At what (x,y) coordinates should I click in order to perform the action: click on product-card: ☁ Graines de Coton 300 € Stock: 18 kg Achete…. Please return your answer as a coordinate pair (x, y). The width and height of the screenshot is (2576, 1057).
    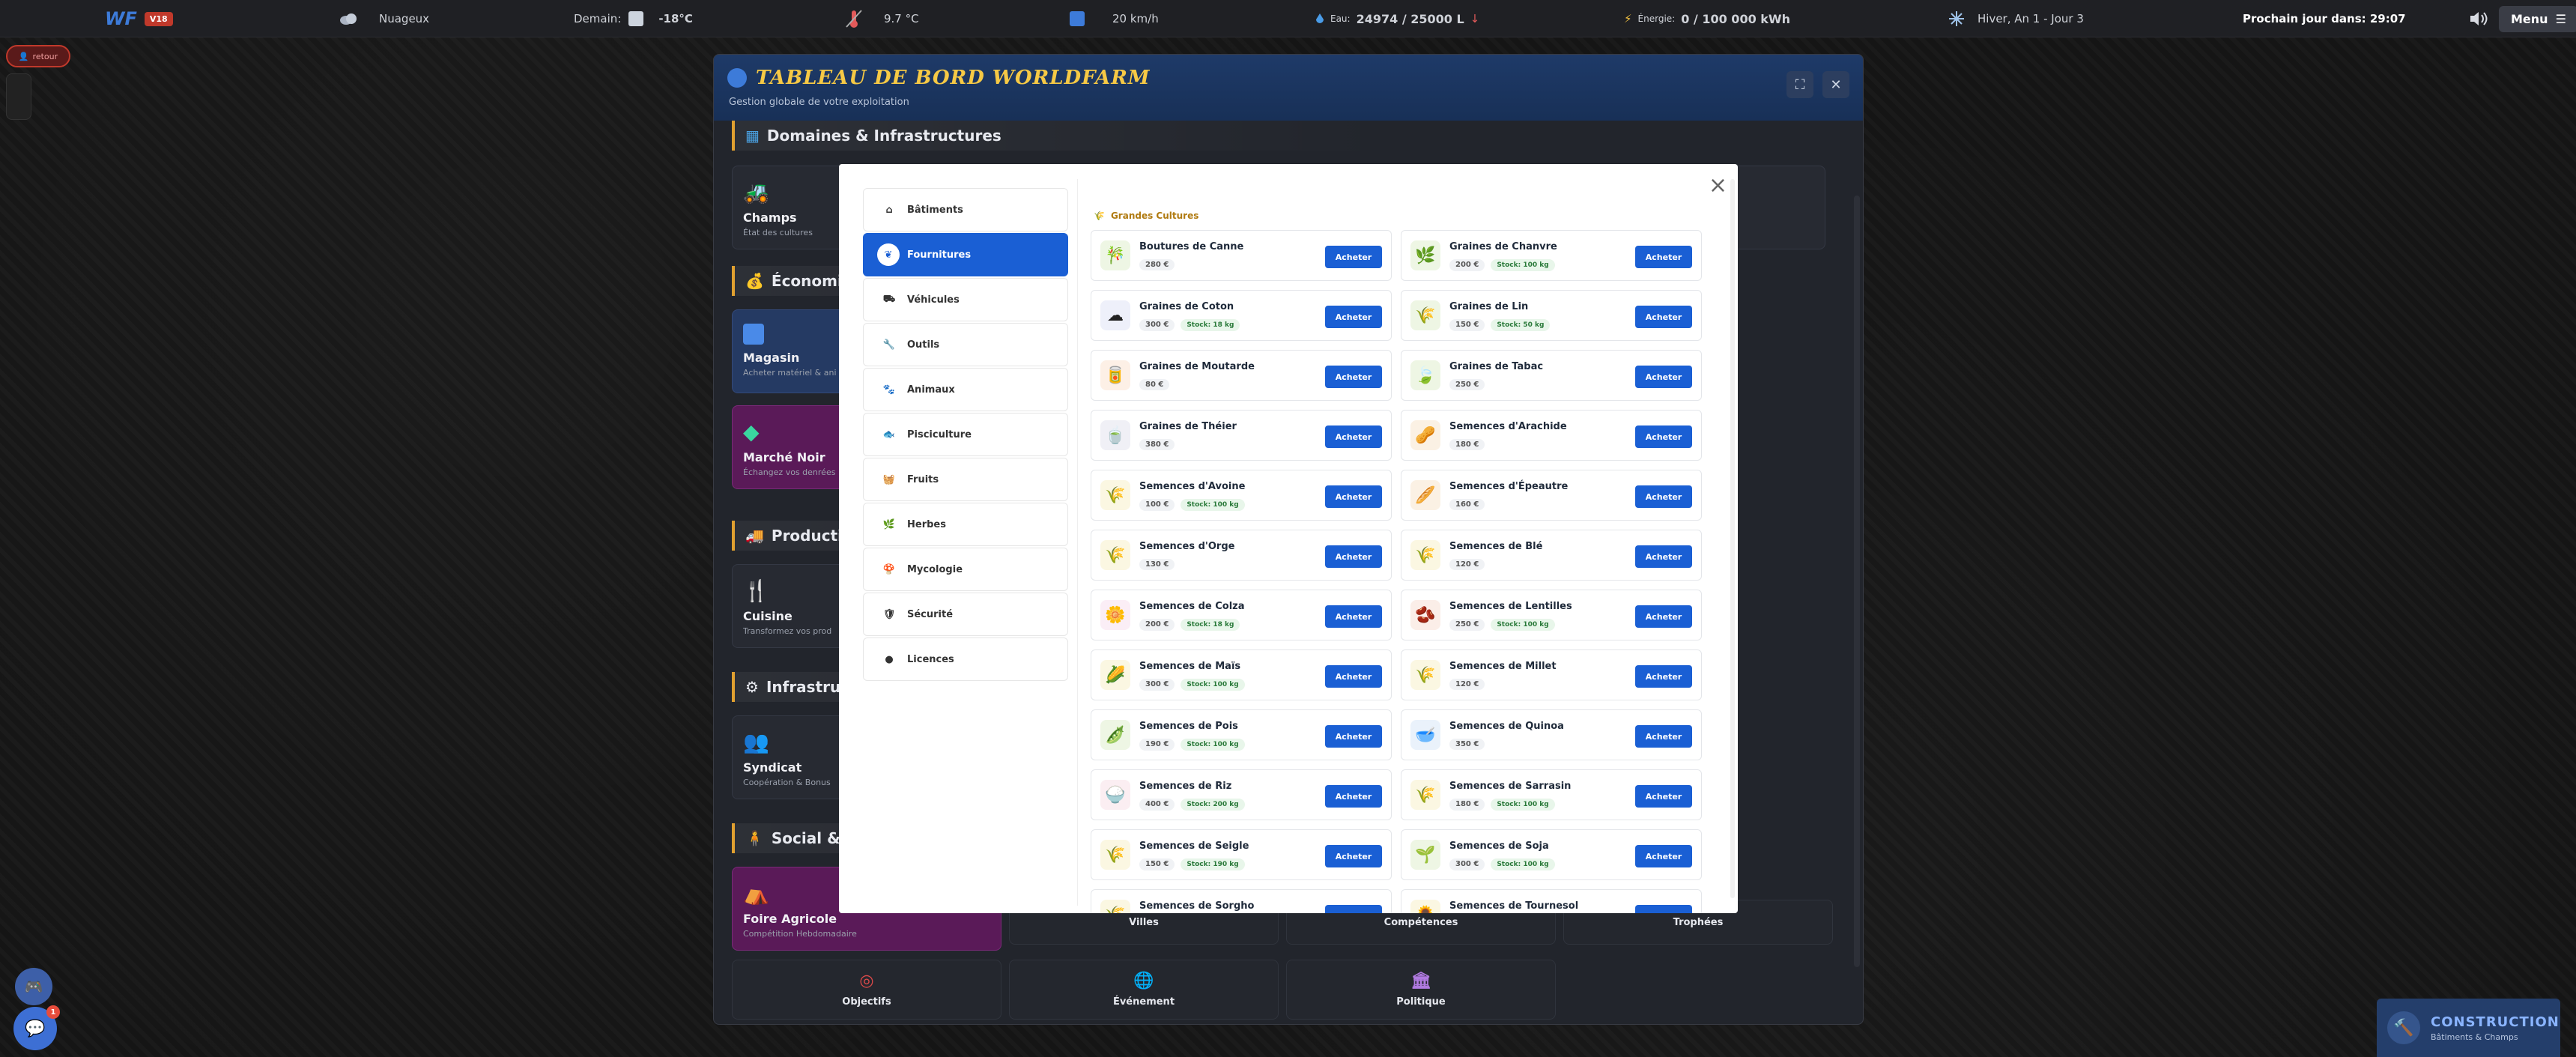
    Looking at the image, I should click on (1241, 315).